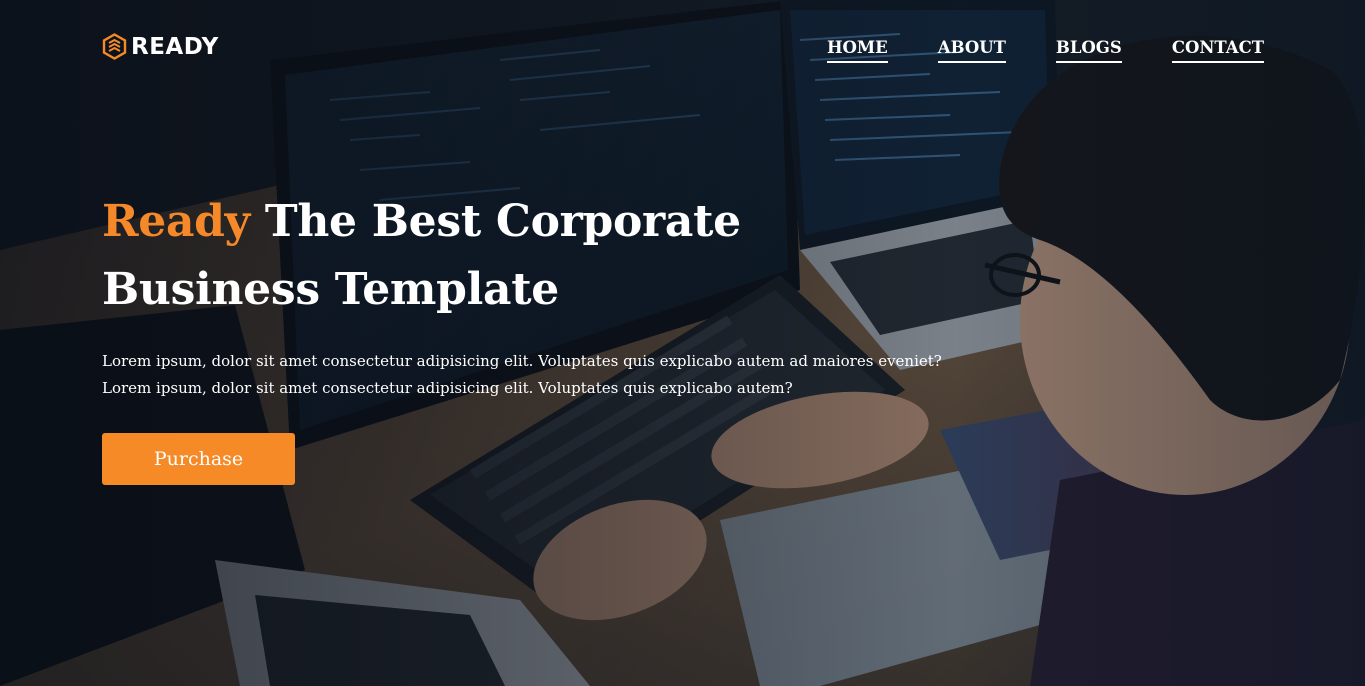  I want to click on hexagon-layers-icon, so click(114, 46).